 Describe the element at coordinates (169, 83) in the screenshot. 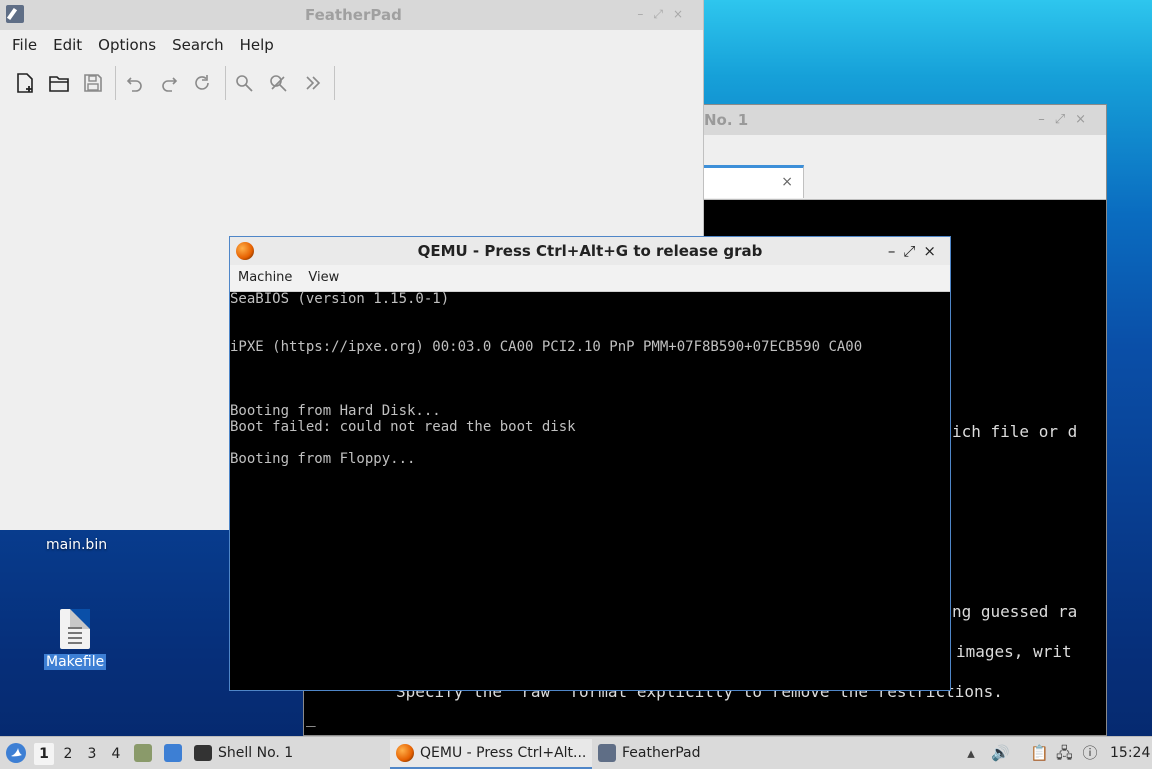

I see `redo-icon` at that location.